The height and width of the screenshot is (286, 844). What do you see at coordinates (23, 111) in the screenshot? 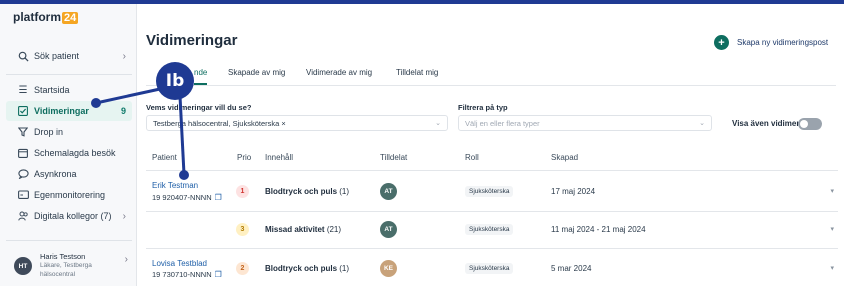
I see `checkbox-icon` at bounding box center [23, 111].